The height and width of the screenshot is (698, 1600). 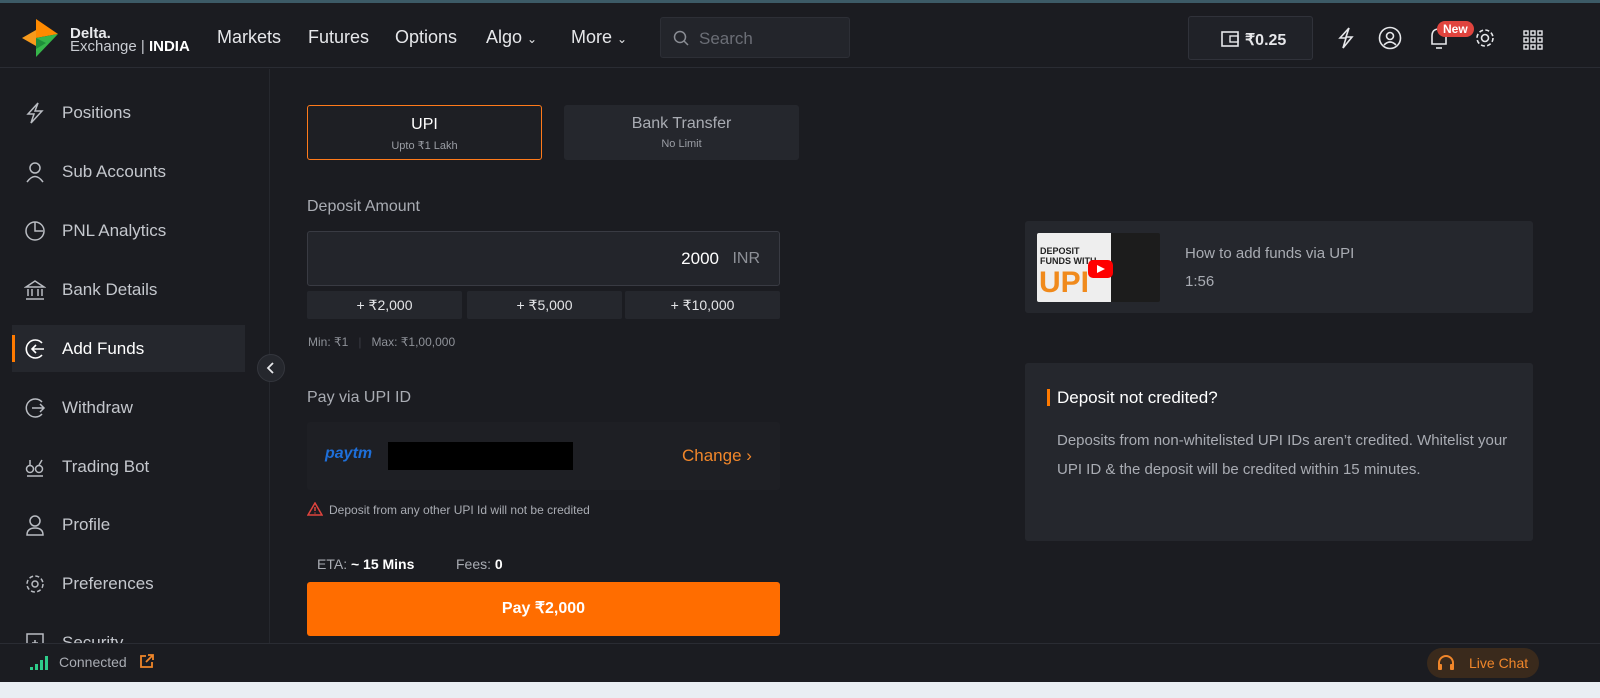 I want to click on accent-bar, so click(x=1048, y=397).